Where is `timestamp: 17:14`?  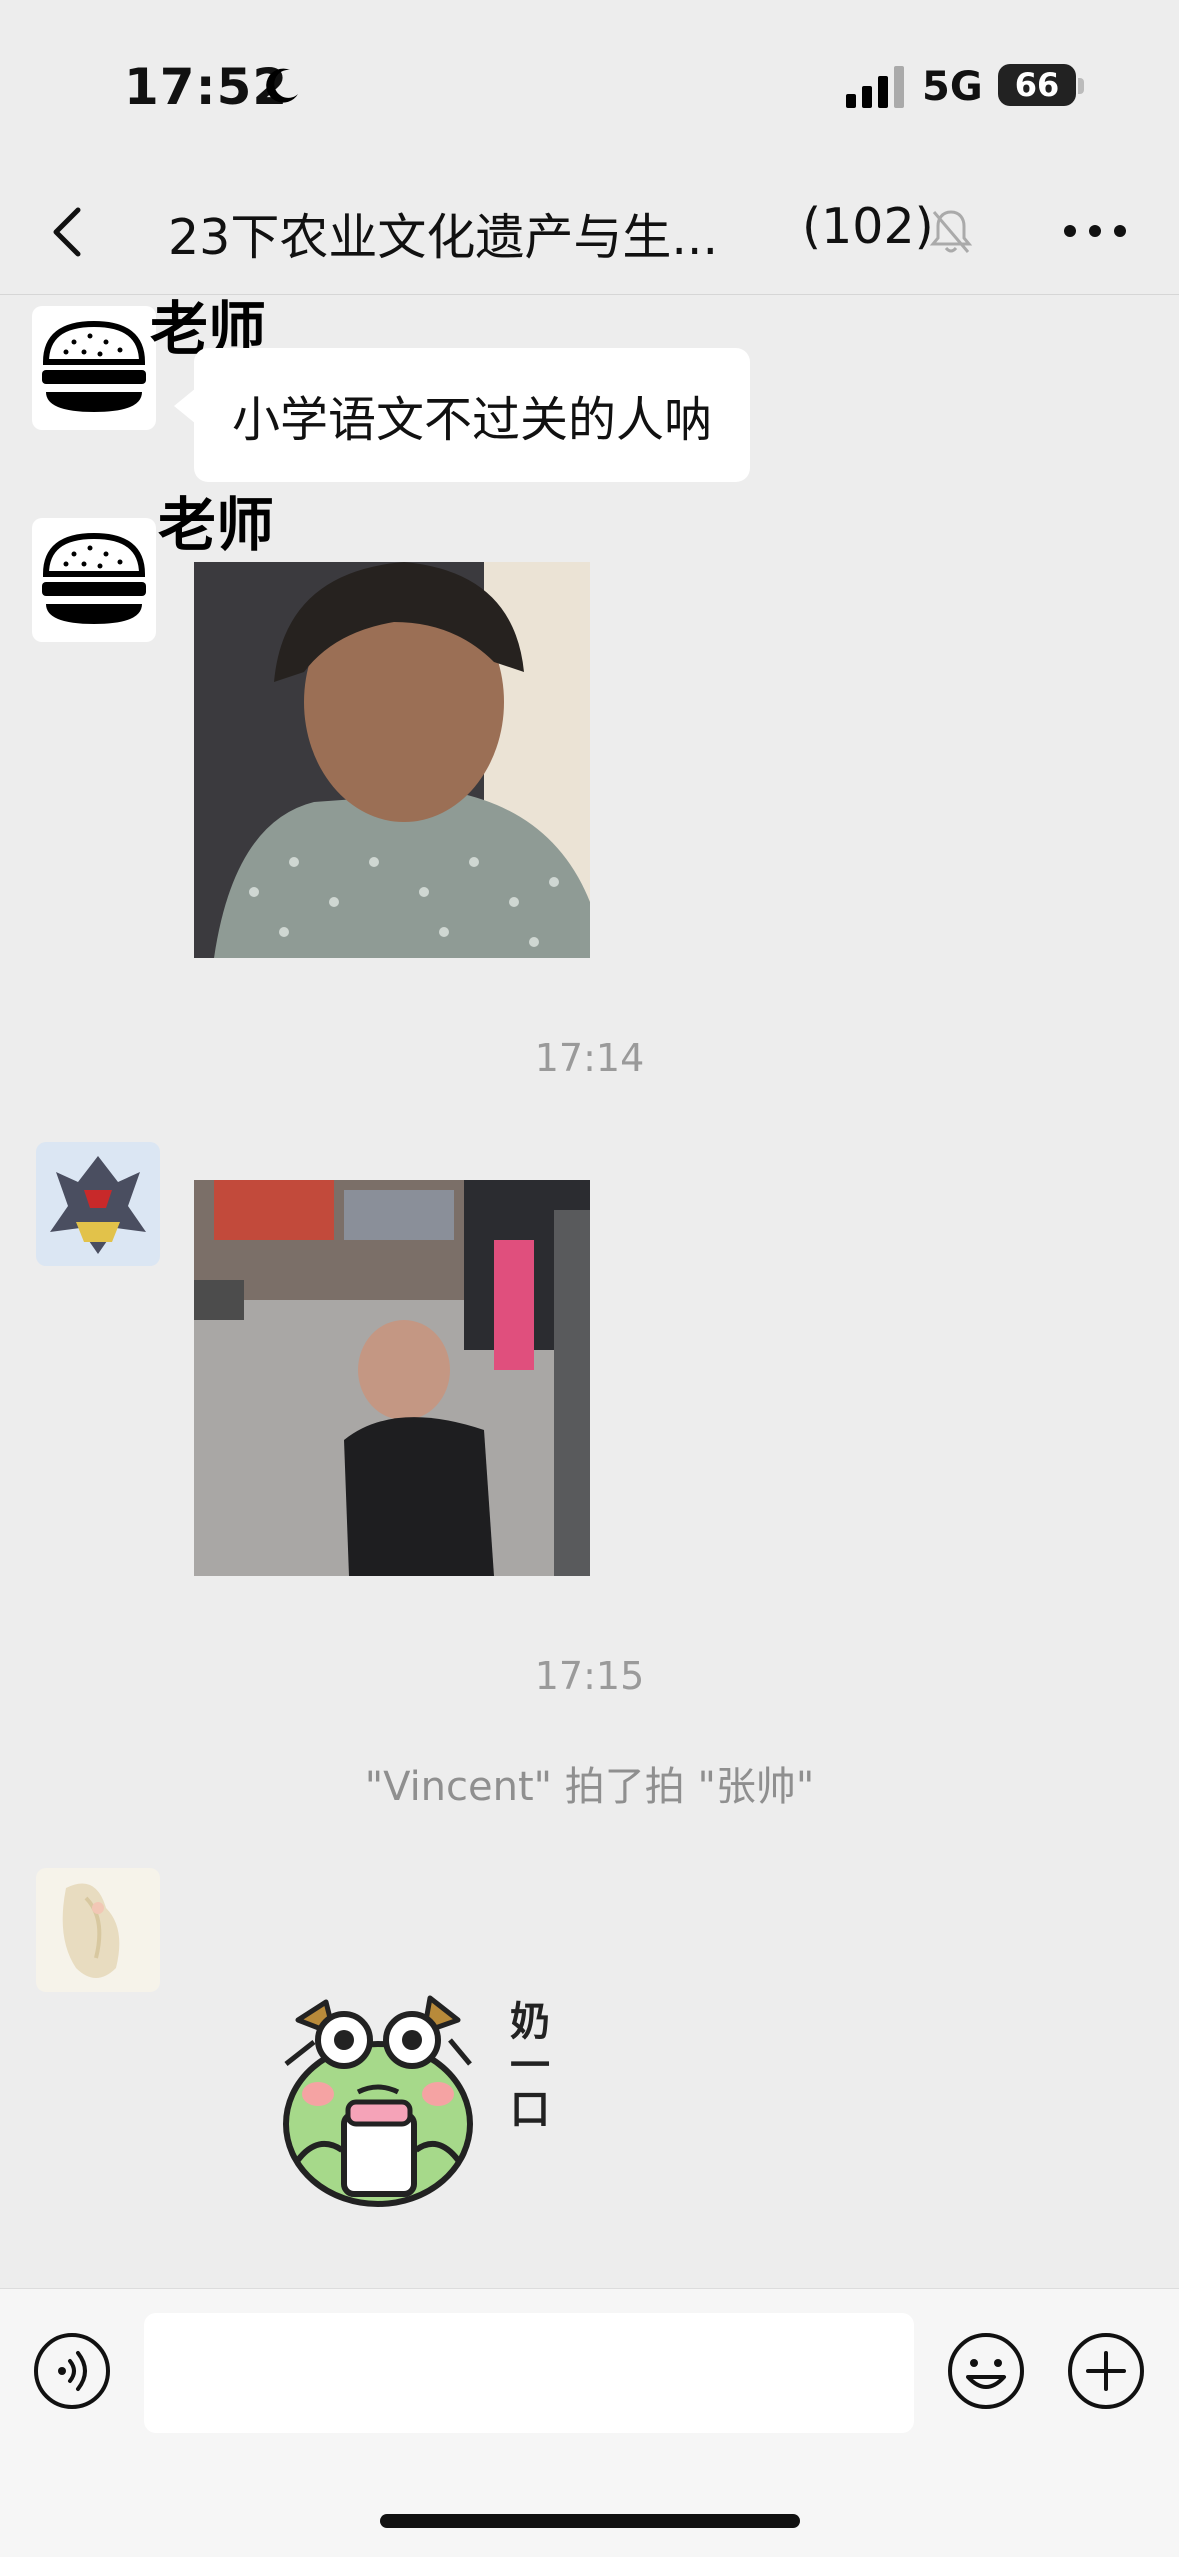
timestamp: 17:14 is located at coordinates (589, 1058).